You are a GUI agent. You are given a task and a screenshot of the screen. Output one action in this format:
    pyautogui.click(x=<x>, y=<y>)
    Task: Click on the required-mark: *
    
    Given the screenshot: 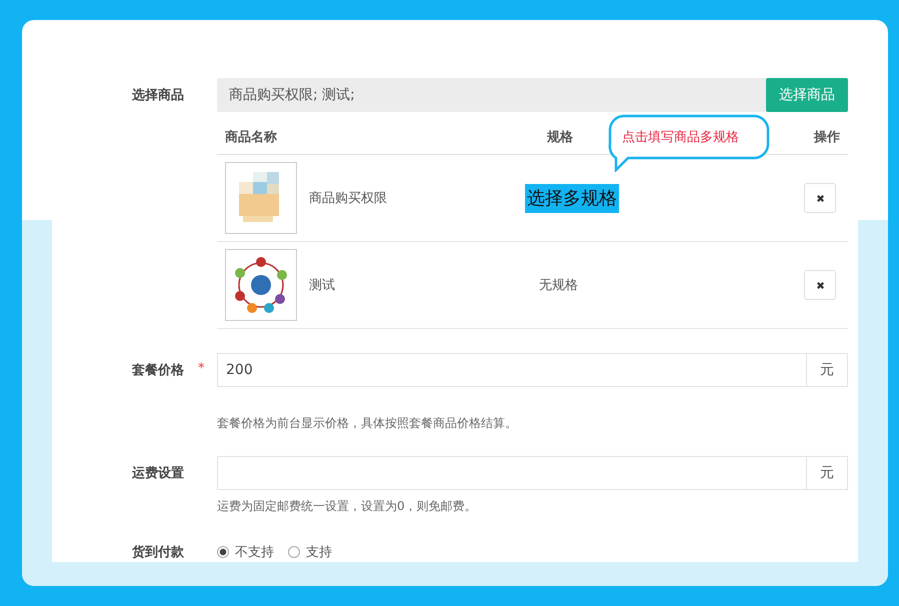 What is the action you would take?
    pyautogui.click(x=201, y=369)
    